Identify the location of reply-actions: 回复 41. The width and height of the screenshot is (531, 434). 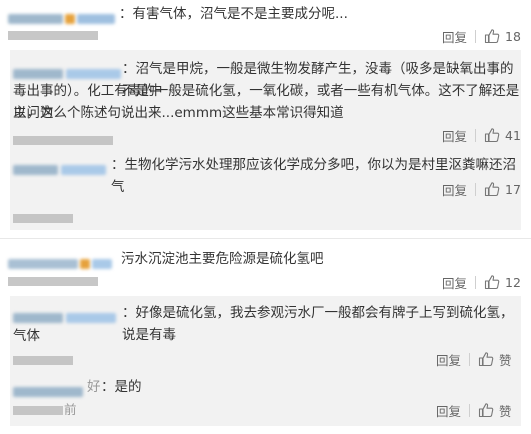
(481, 135).